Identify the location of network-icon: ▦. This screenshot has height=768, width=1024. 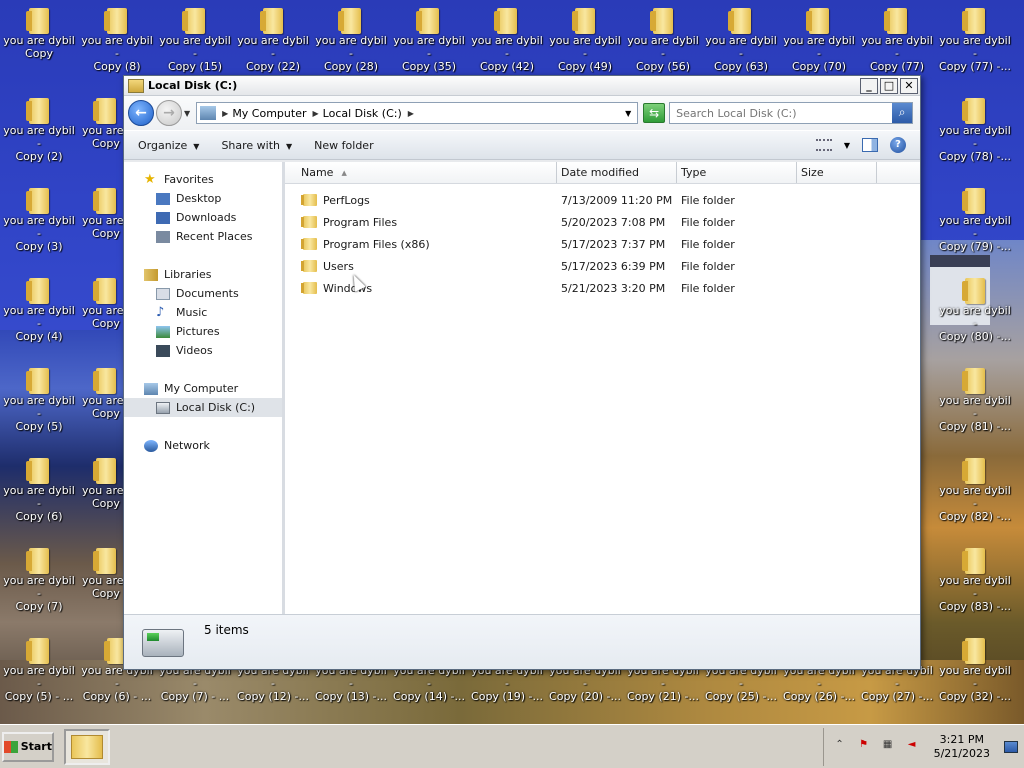
(888, 747).